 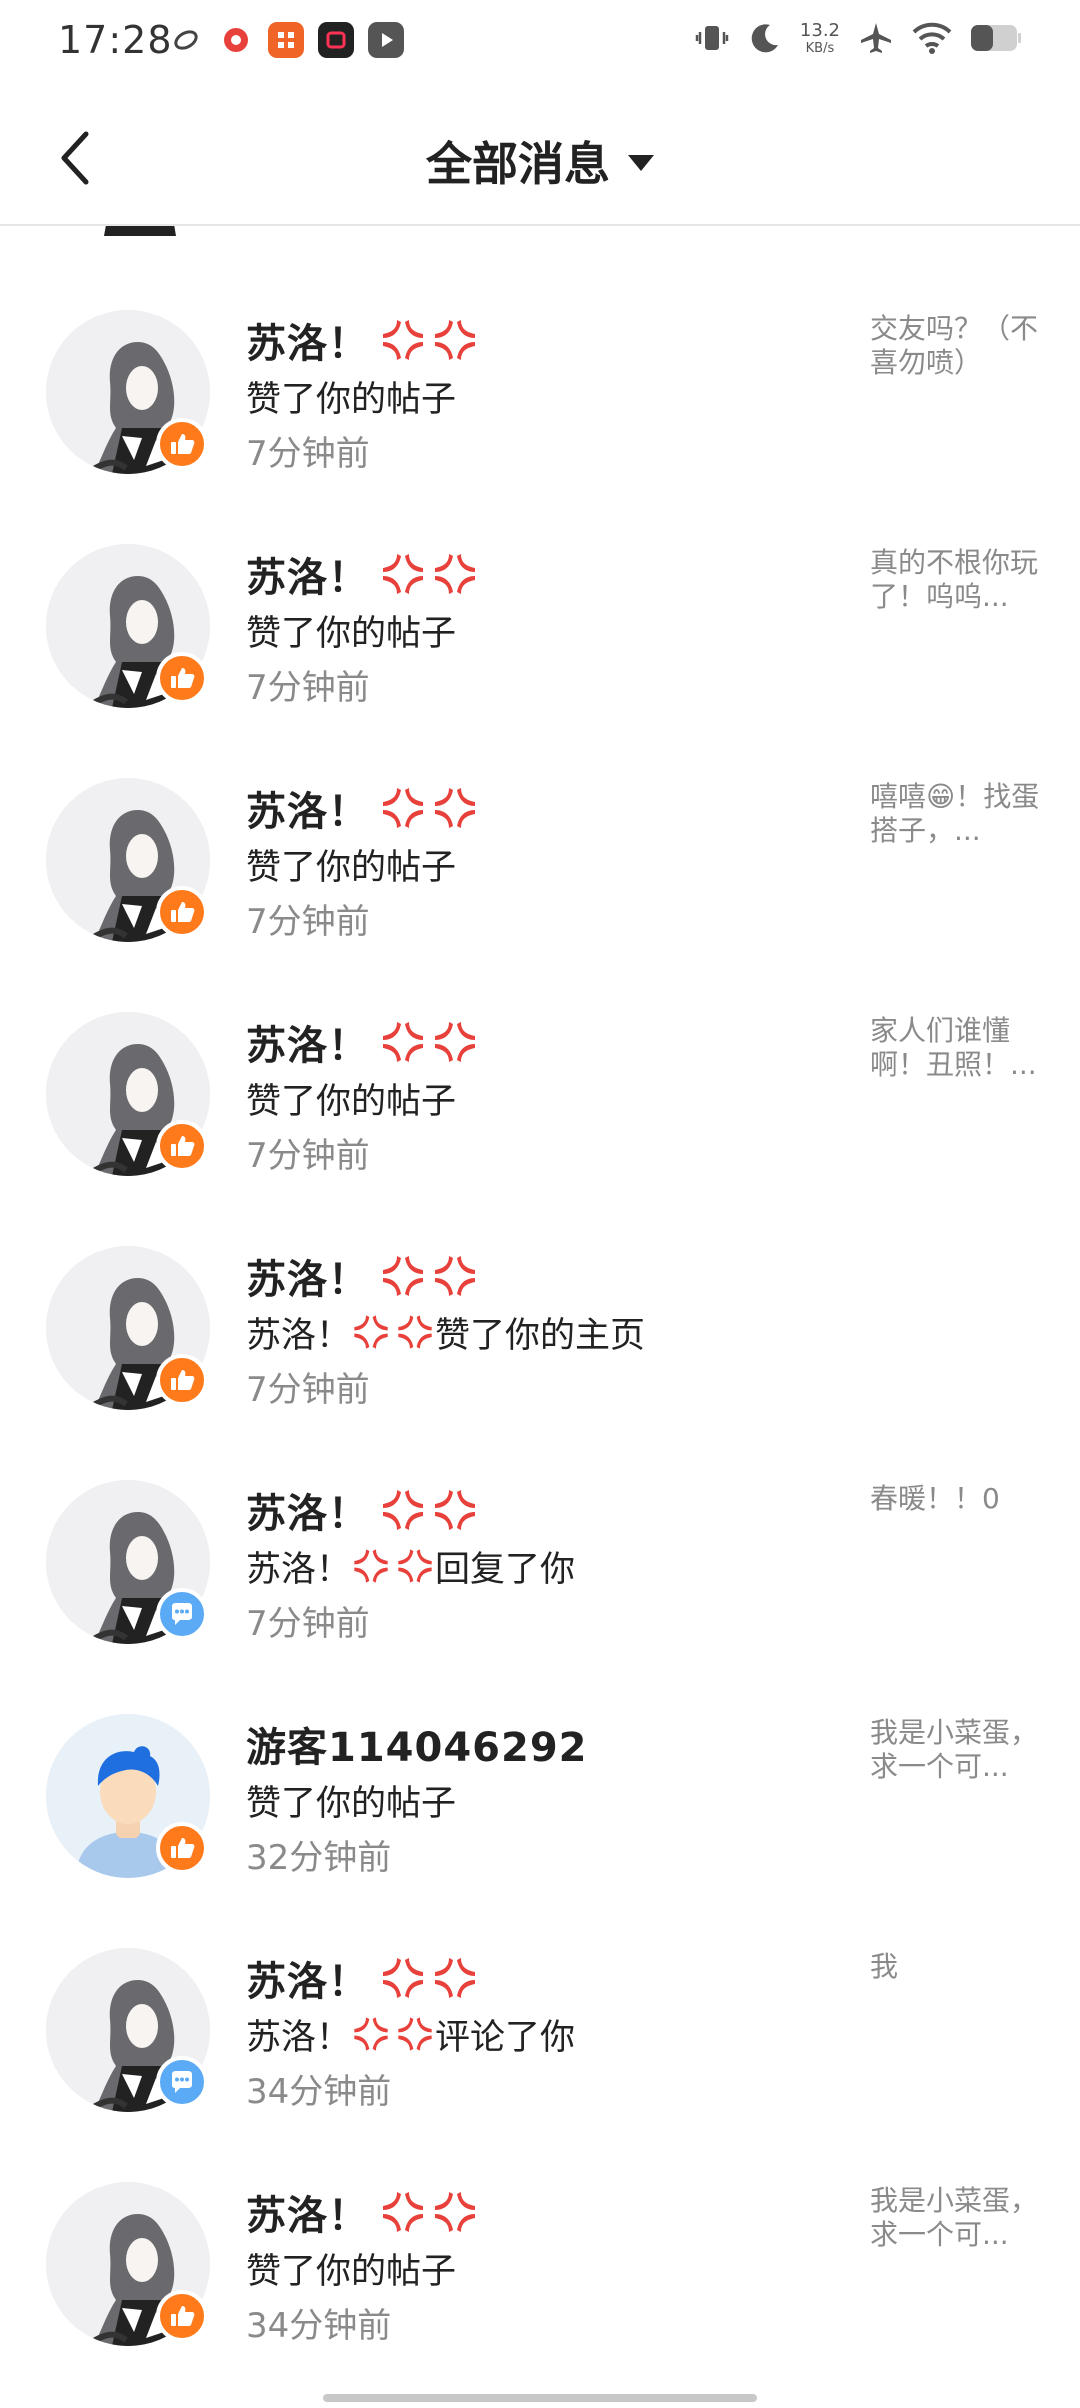 I want to click on netease-music-icon, so click(x=236, y=40).